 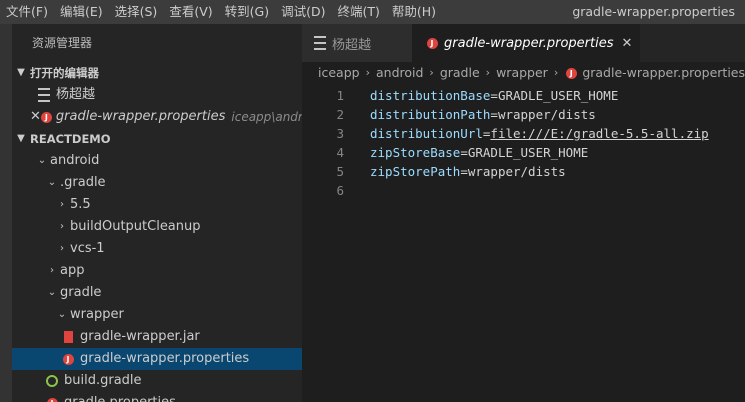 What do you see at coordinates (663, 73) in the screenshot?
I see `breadcrumb-item: gradle-wrapper.properties` at bounding box center [663, 73].